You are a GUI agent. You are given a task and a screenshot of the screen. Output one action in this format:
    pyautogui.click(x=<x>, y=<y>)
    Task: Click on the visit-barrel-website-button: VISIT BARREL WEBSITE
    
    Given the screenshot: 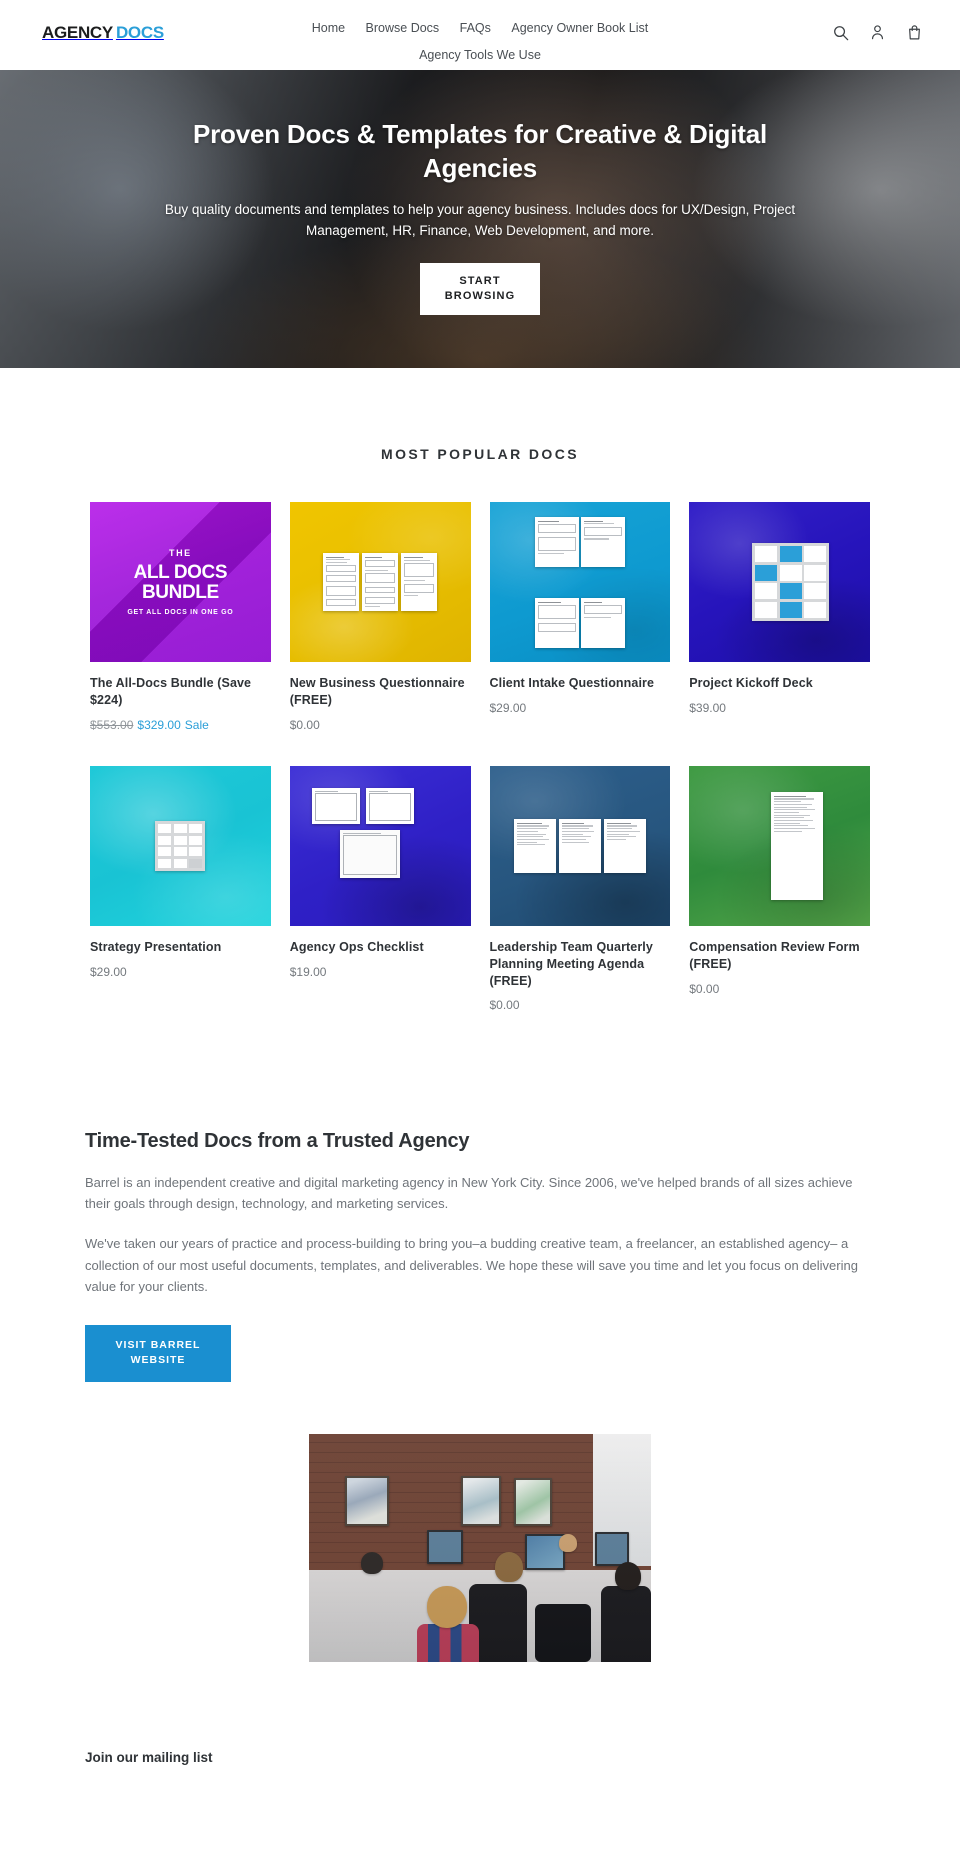 What is the action you would take?
    pyautogui.click(x=158, y=1353)
    